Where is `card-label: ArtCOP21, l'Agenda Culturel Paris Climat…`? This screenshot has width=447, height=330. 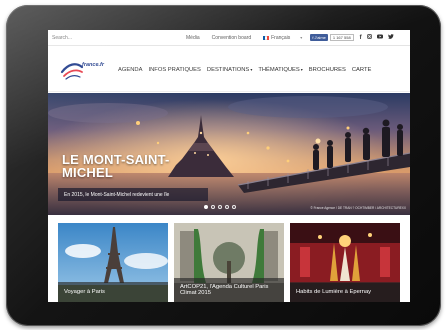
card-label: ArtCOP21, l'Agenda Culturel Paris Climat… is located at coordinates (229, 290).